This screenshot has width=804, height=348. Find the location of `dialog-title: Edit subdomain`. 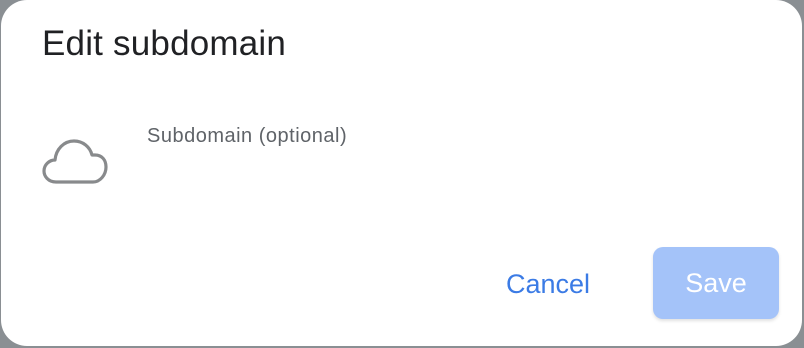

dialog-title: Edit subdomain is located at coordinates (164, 43).